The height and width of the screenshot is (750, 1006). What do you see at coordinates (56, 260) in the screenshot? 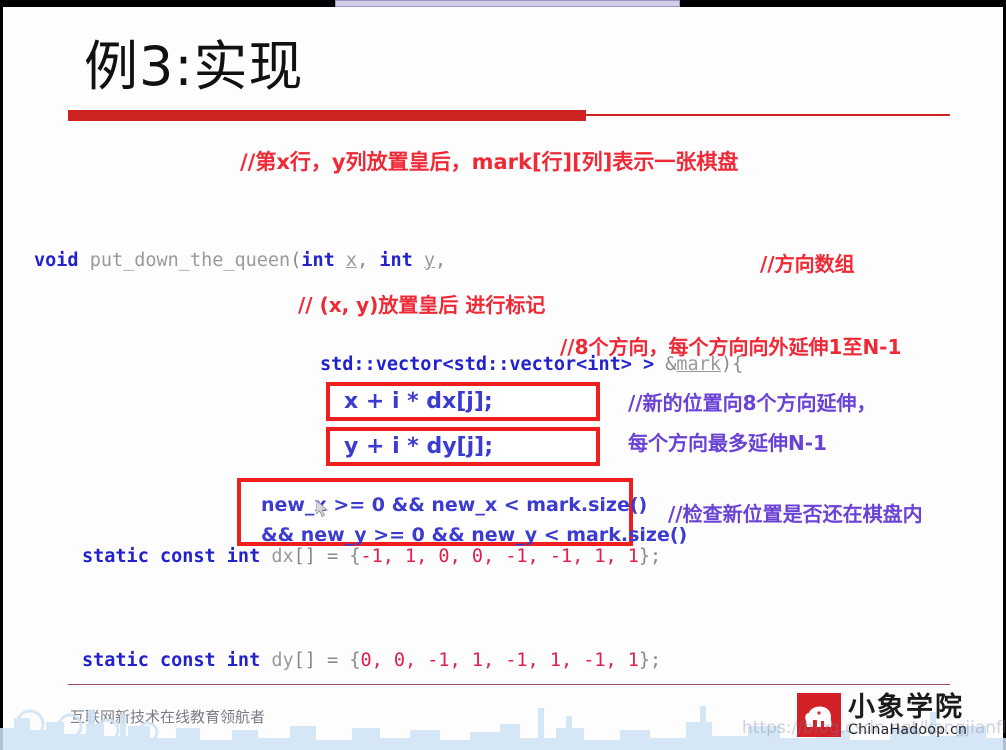
I see `keyword-void: void` at bounding box center [56, 260].